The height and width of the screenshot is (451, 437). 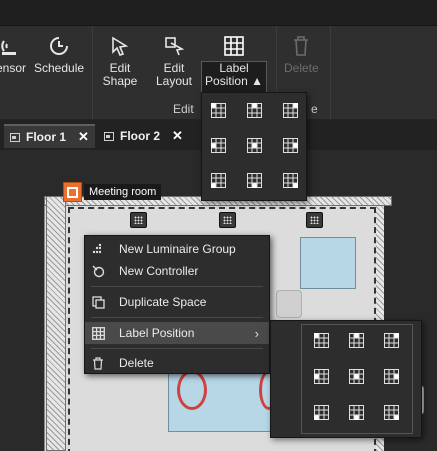 I want to click on label-position-dropdown, so click(x=254, y=146).